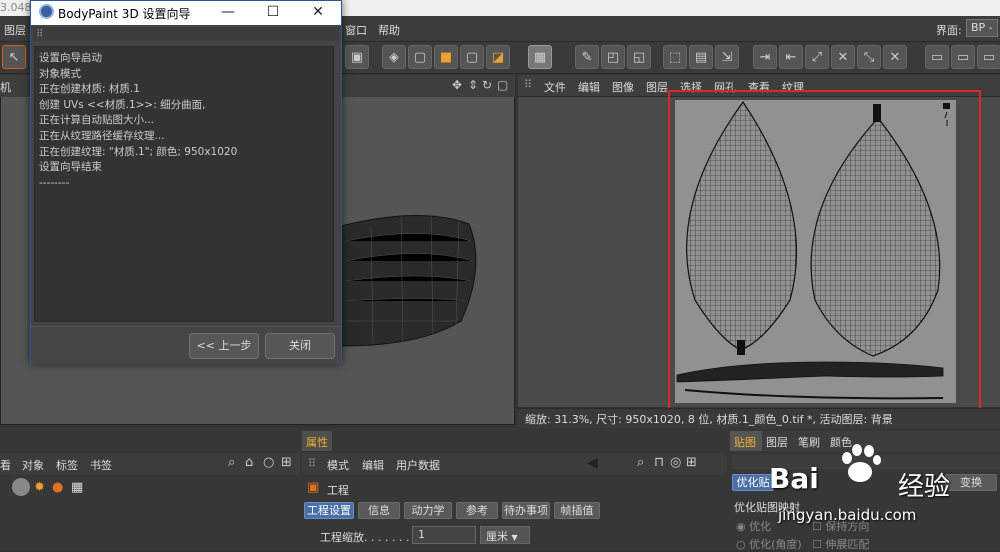 Image resolution: width=1000 pixels, height=552 pixels. What do you see at coordinates (540, 57) in the screenshot?
I see `checker-icon: ▦` at bounding box center [540, 57].